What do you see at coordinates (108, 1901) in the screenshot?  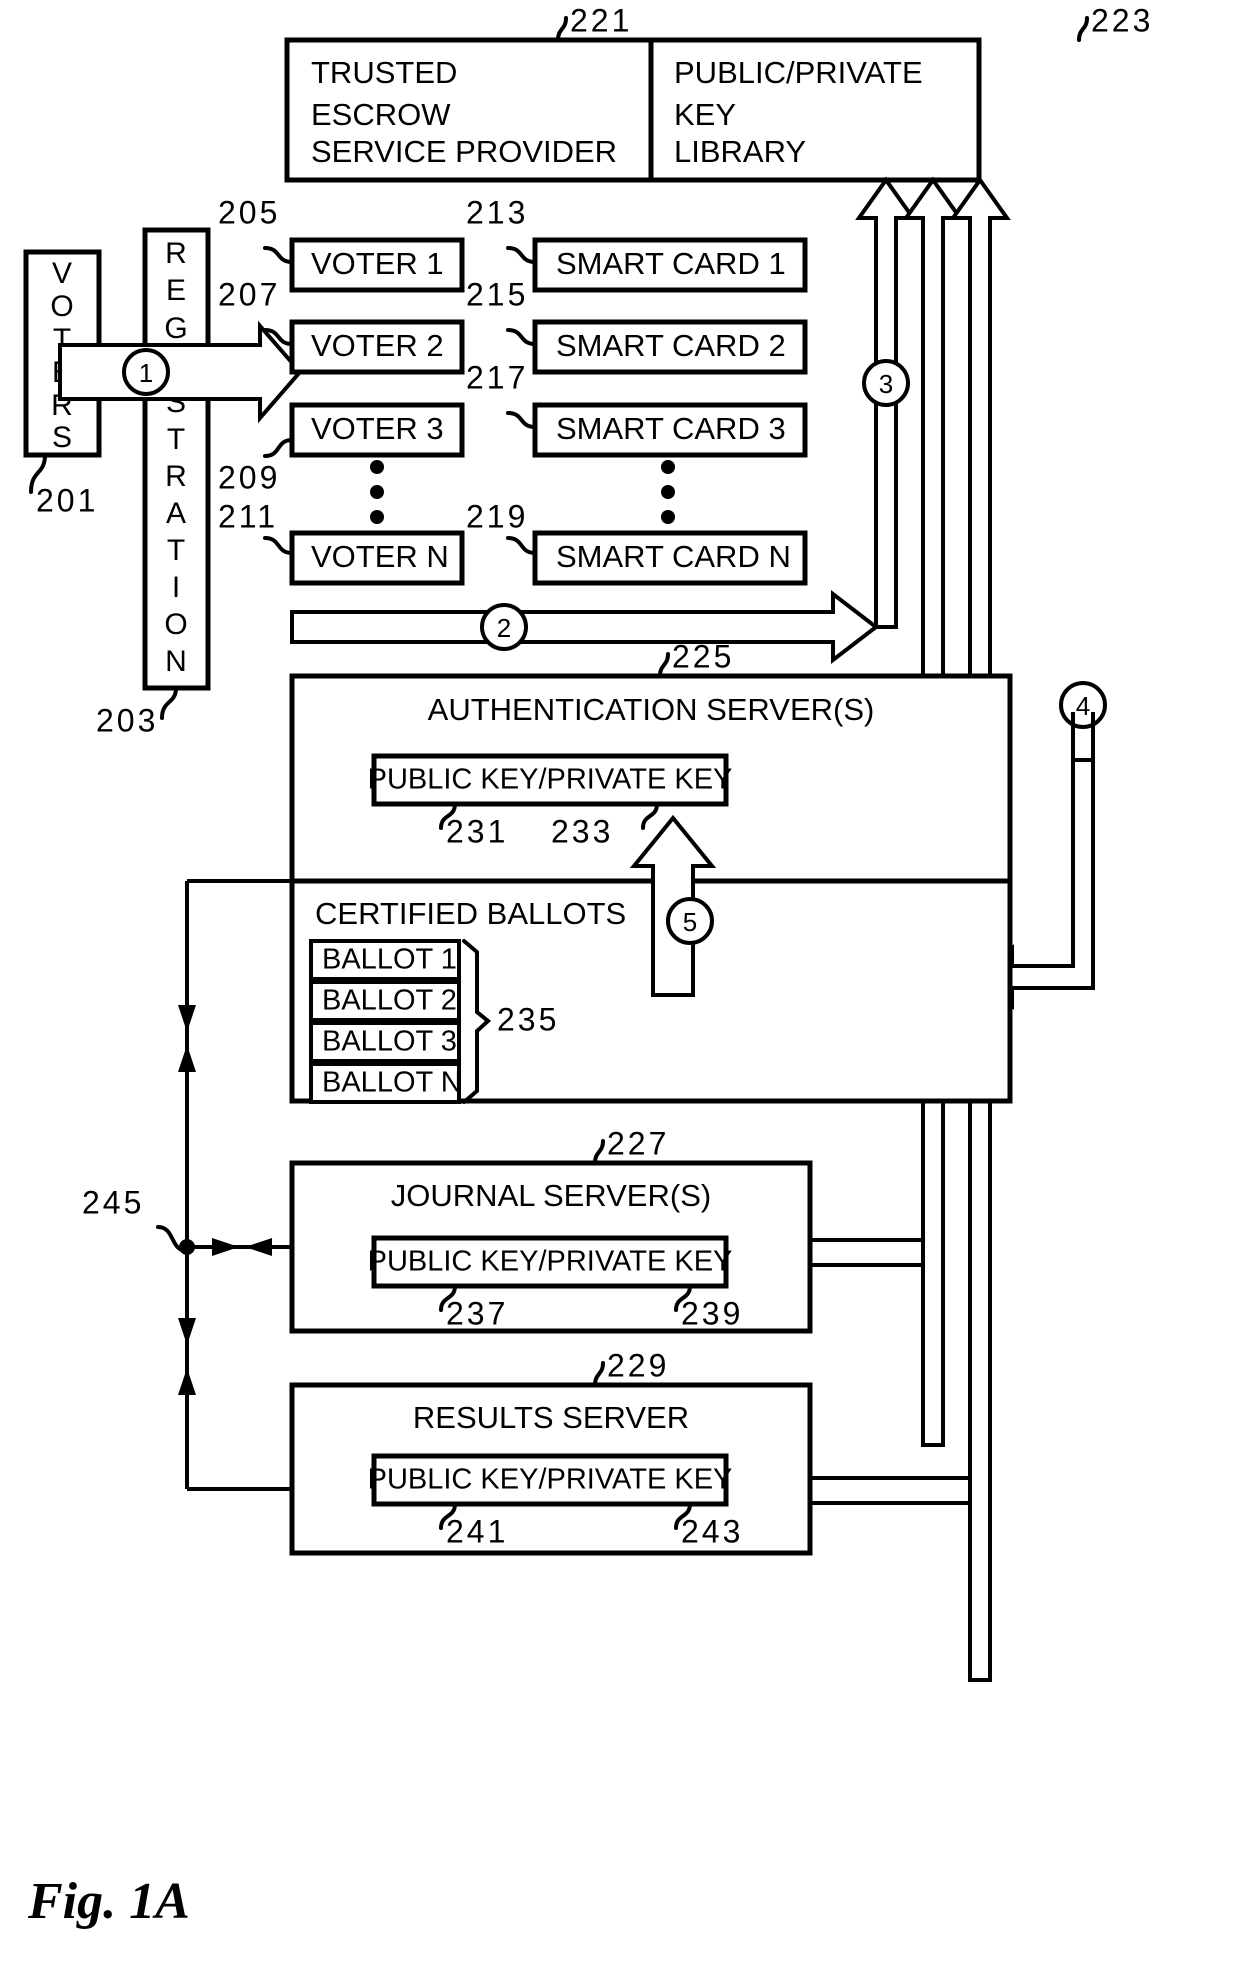 I see `figure-caption: Fig. 1A` at bounding box center [108, 1901].